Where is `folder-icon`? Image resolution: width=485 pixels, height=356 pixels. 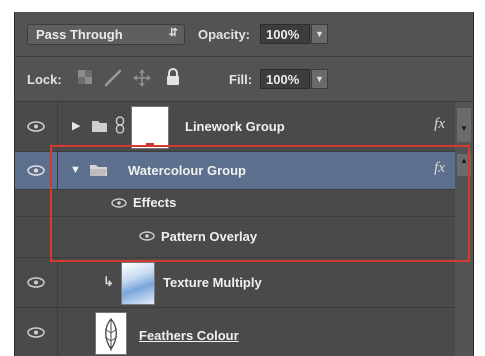 folder-icon is located at coordinates (99, 126).